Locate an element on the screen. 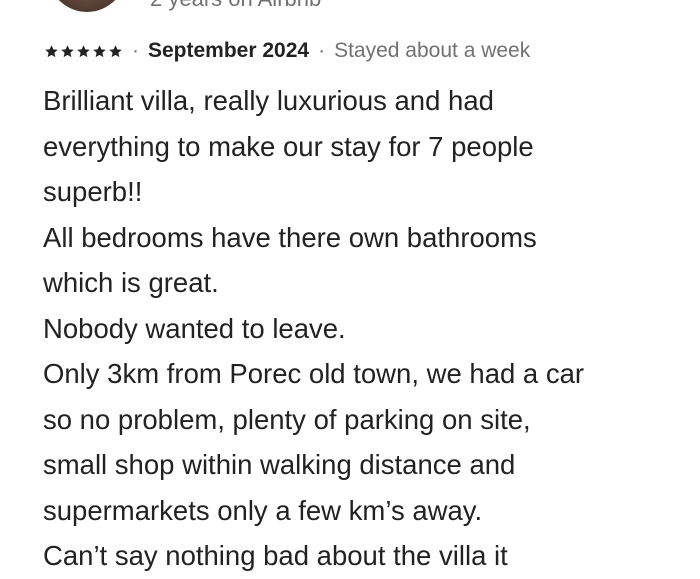  reviewer-avatar is located at coordinates (87, 6).